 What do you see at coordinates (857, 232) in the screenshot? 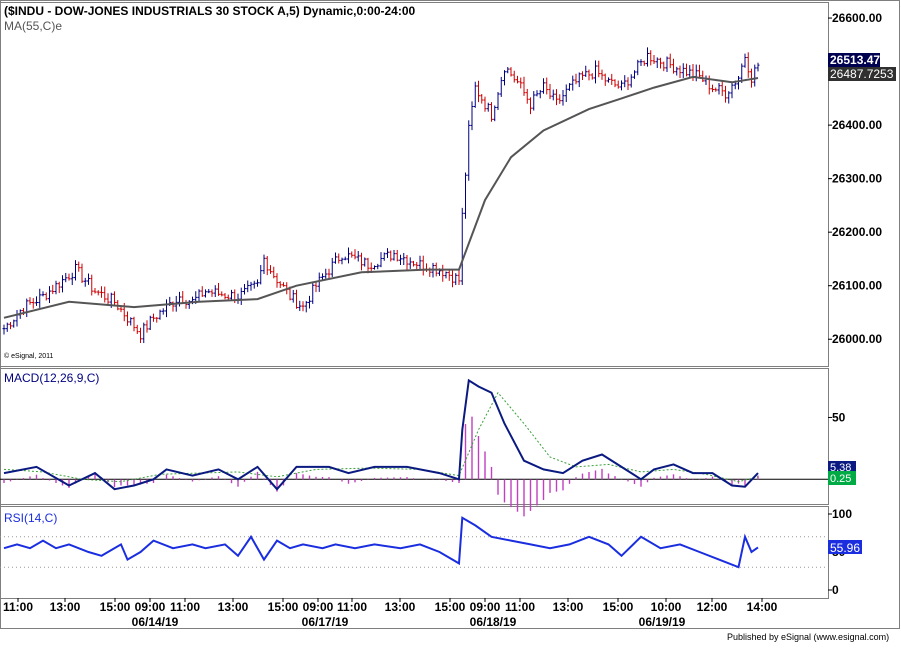
I see `price-axis-label: 26200.00` at bounding box center [857, 232].